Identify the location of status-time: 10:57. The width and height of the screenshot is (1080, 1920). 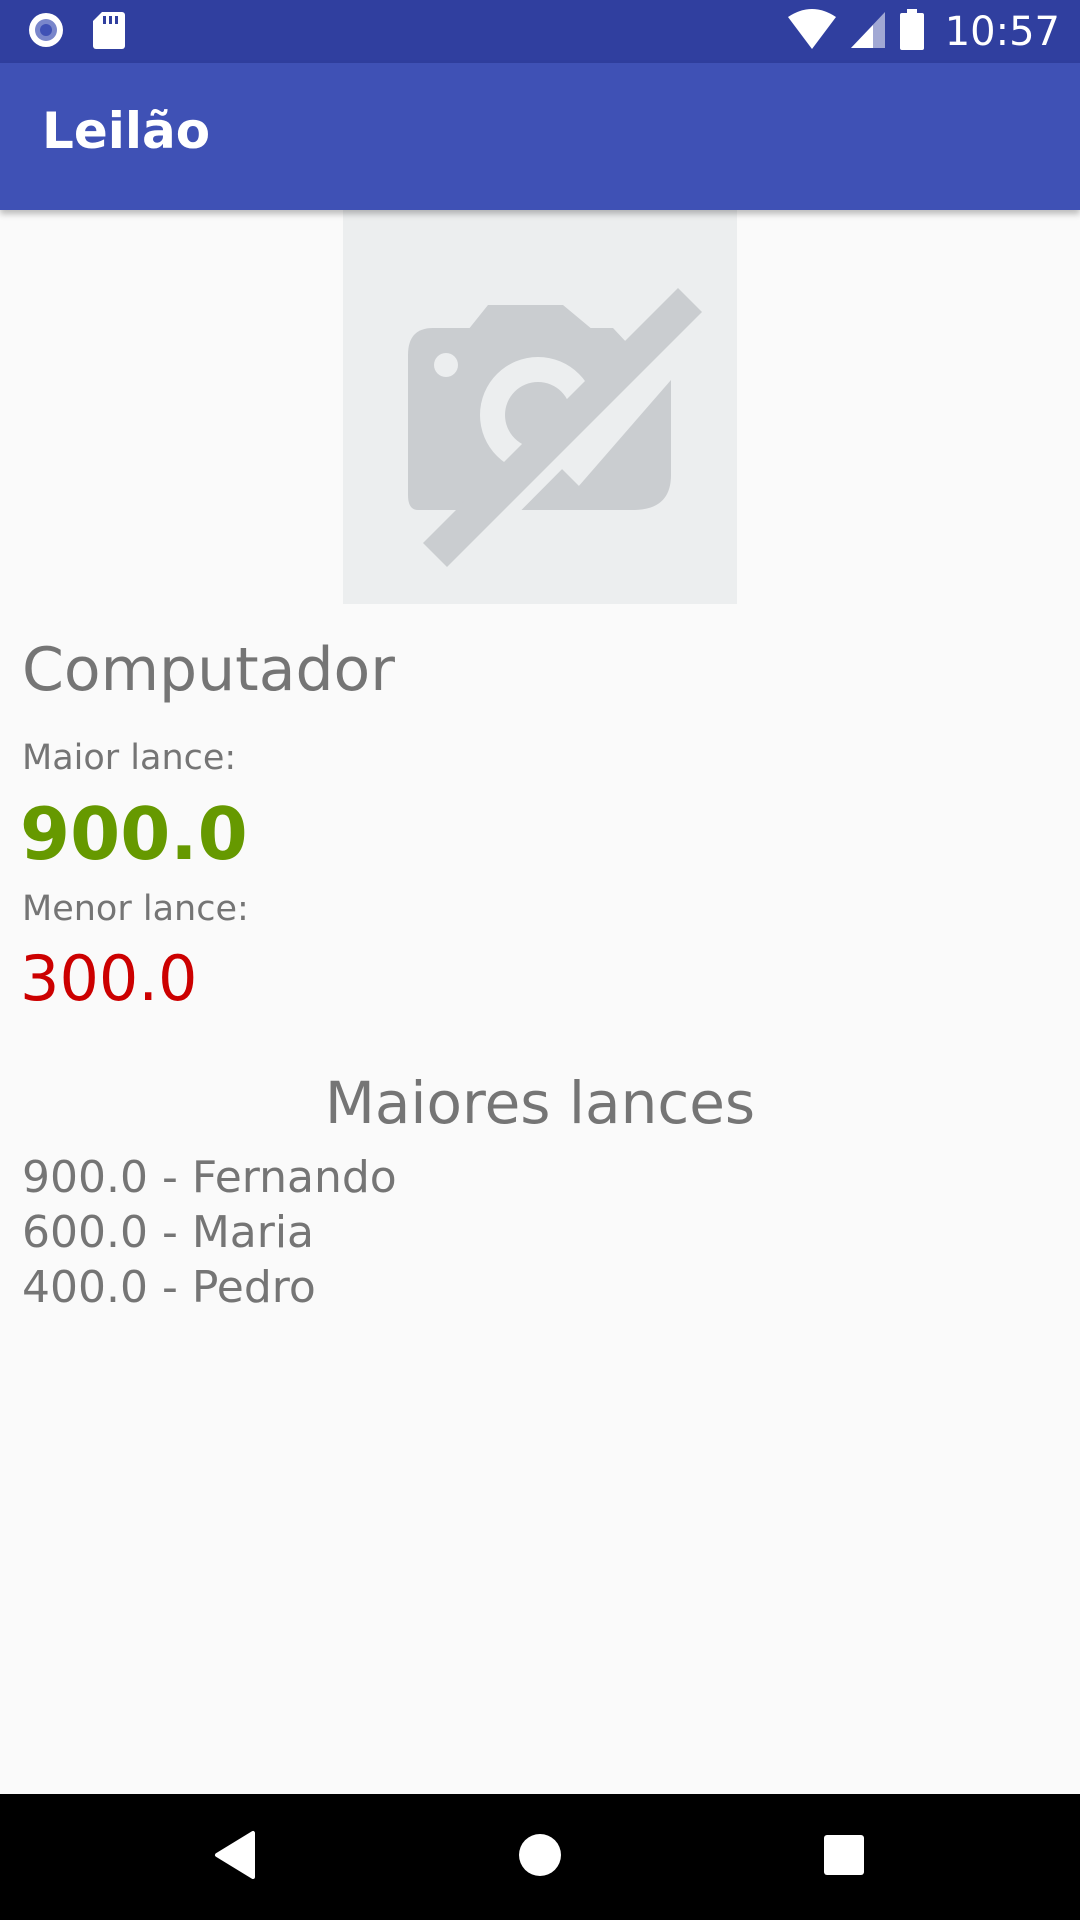
(1002, 32).